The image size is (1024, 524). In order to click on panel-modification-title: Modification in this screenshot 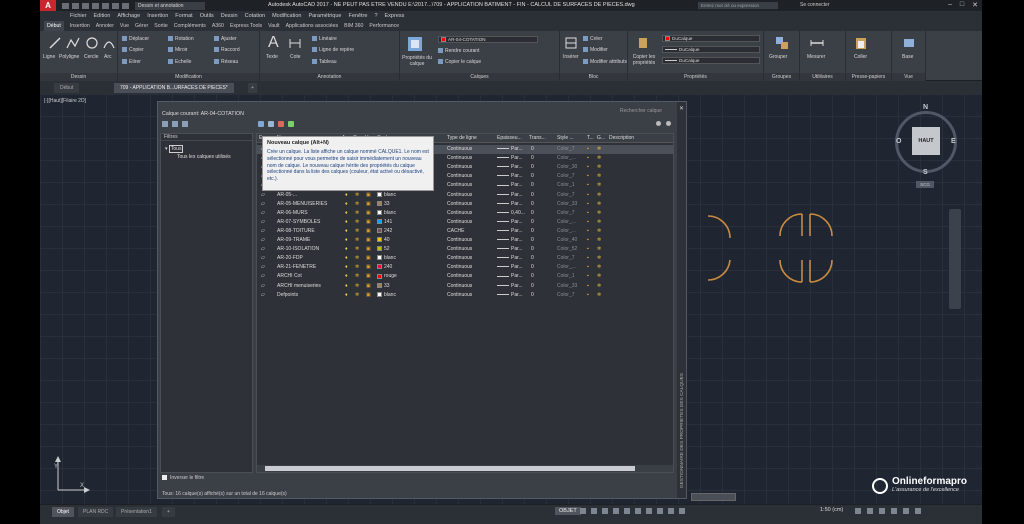, I will do `click(188, 77)`.